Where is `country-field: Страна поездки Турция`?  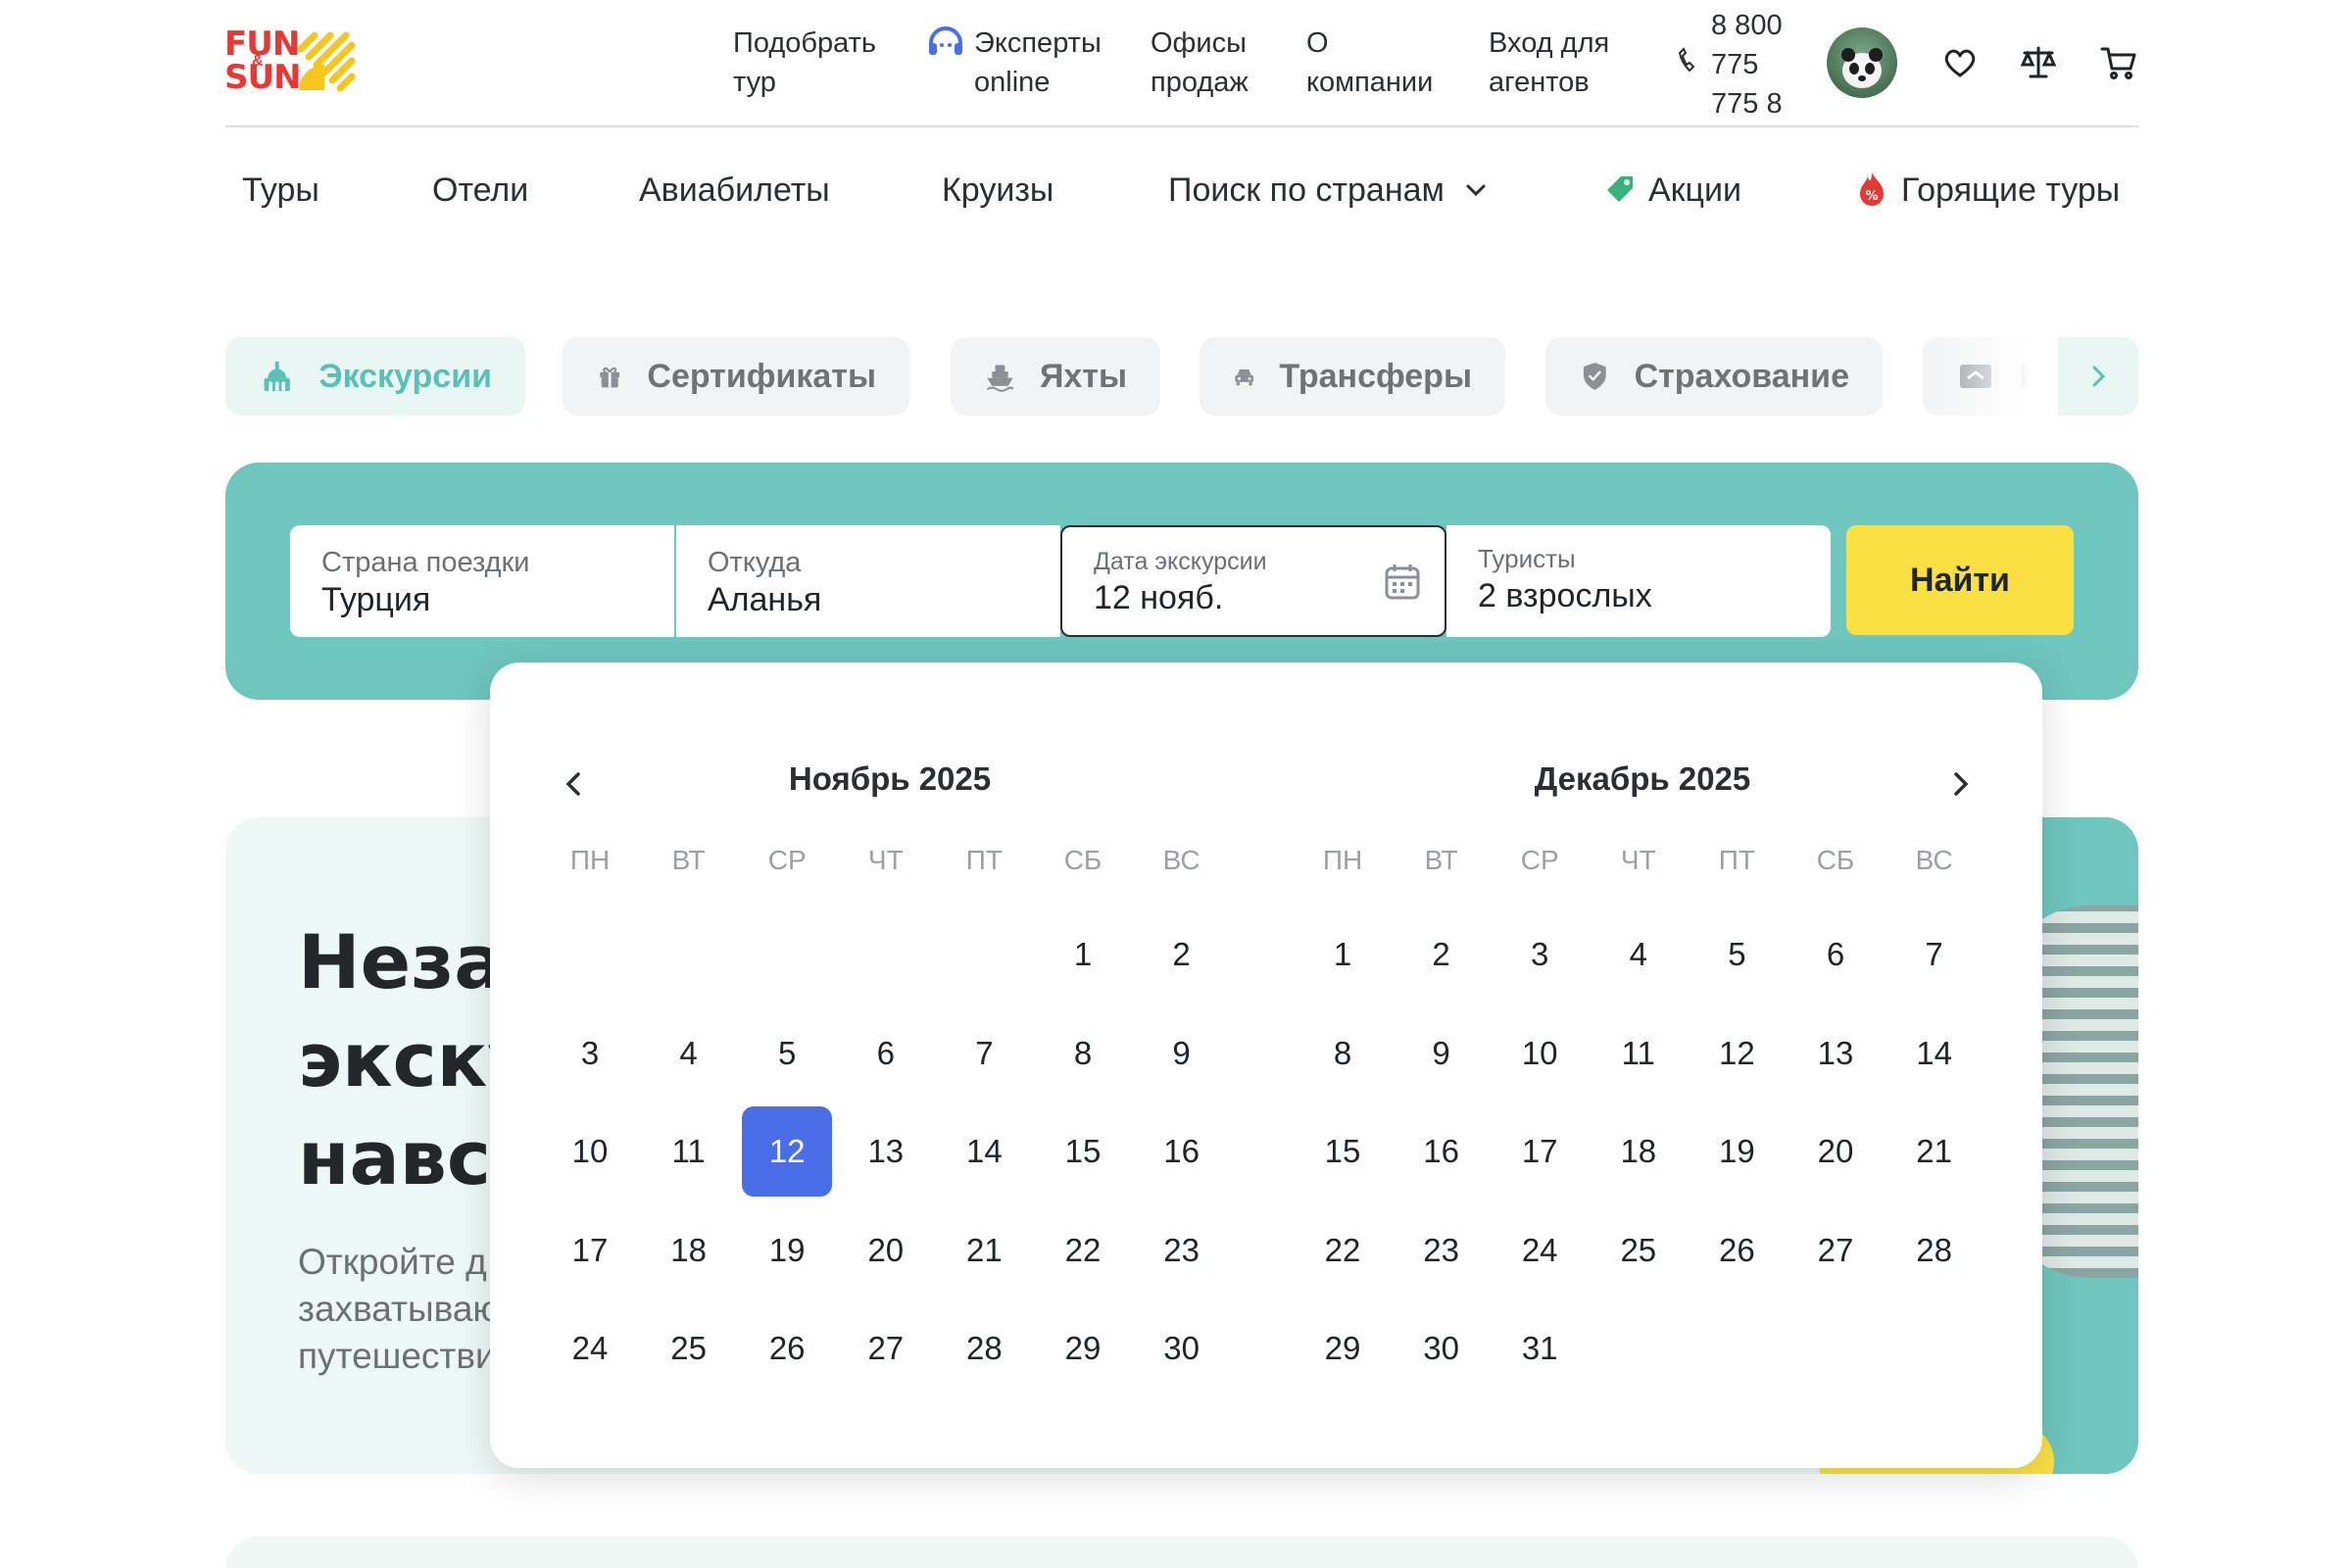 country-field: Страна поездки Турция is located at coordinates (482, 581).